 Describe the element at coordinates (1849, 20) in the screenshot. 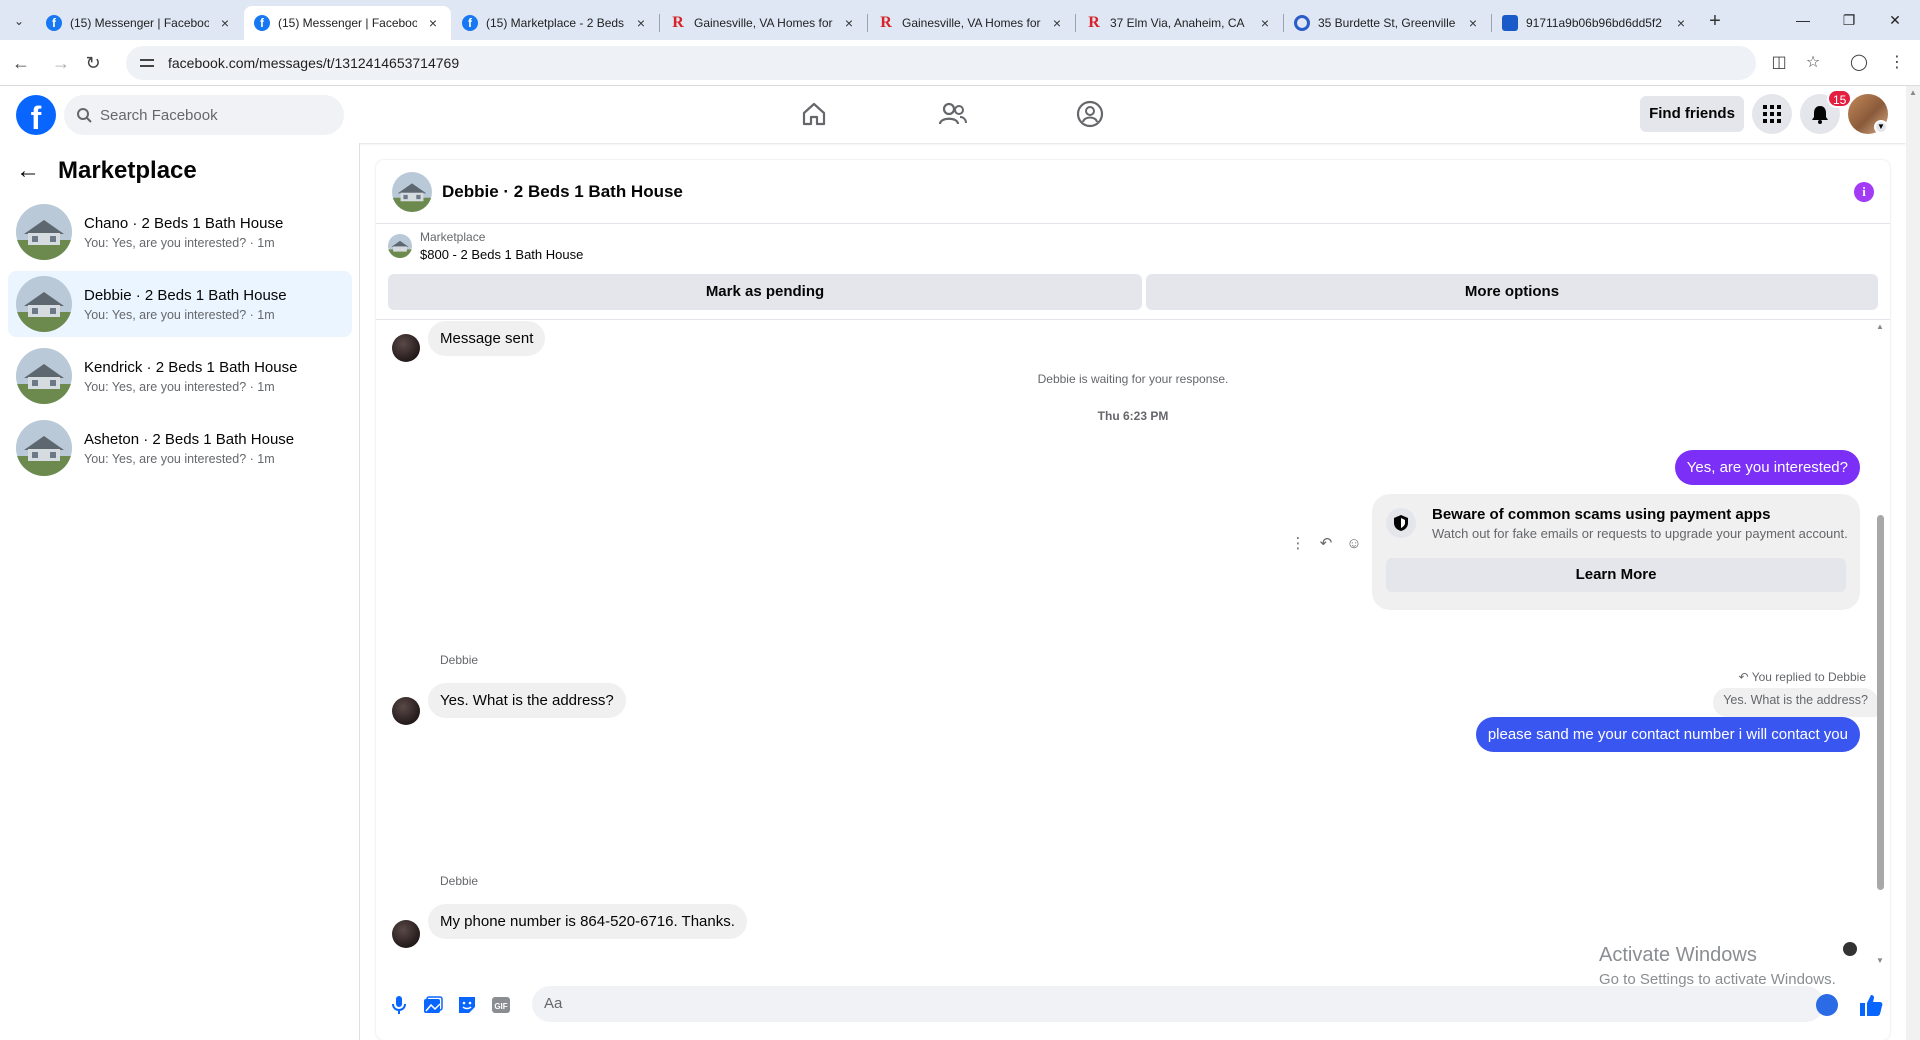

I see `restore-window-button: ❐` at that location.